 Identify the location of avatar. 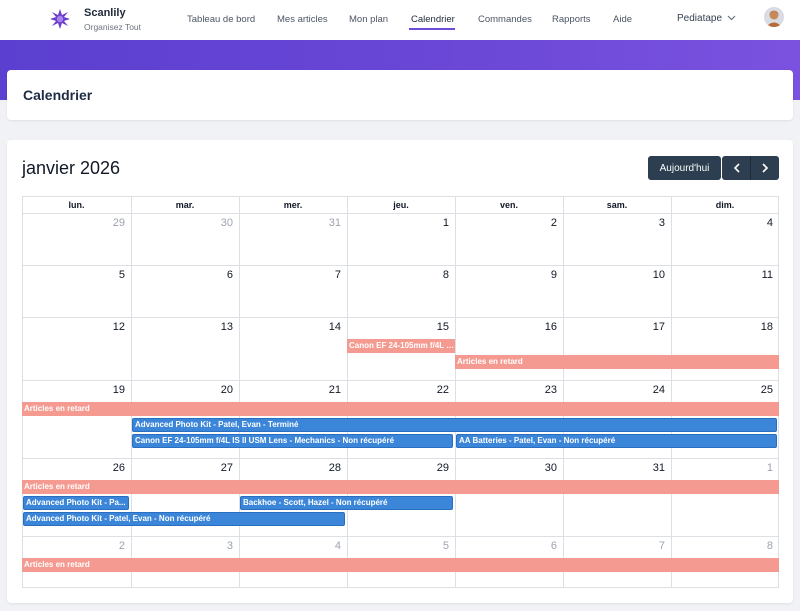
(774, 17).